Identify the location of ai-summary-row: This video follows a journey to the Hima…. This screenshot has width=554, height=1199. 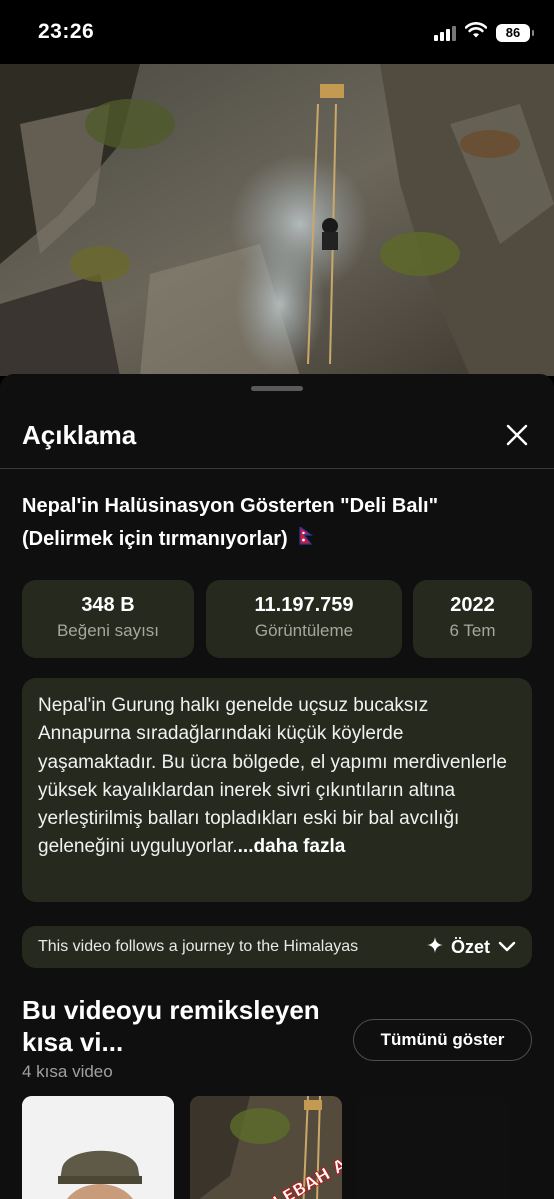
(277, 947).